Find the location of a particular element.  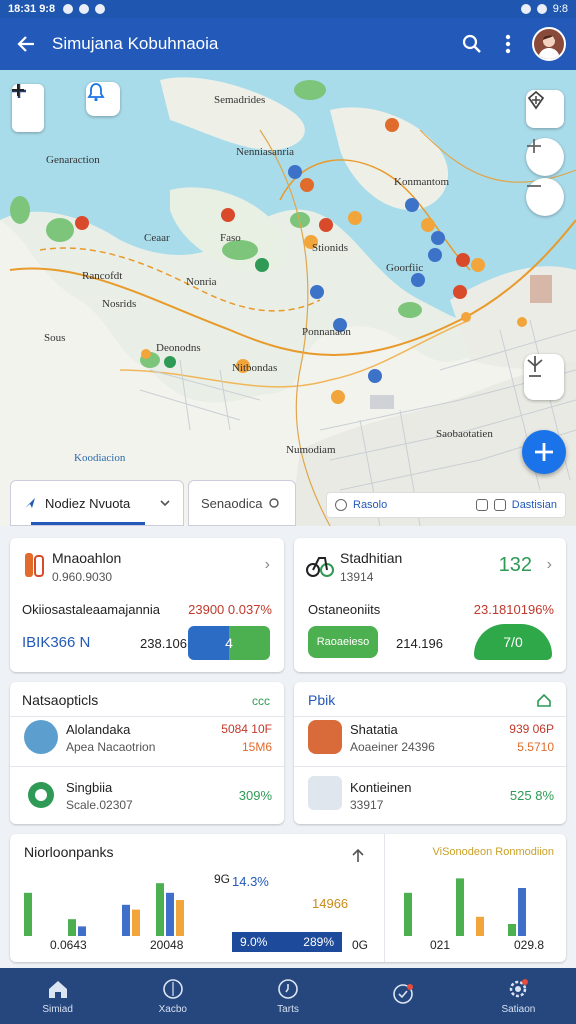

chart-title: Niorloonpanks is located at coordinates (69, 852).